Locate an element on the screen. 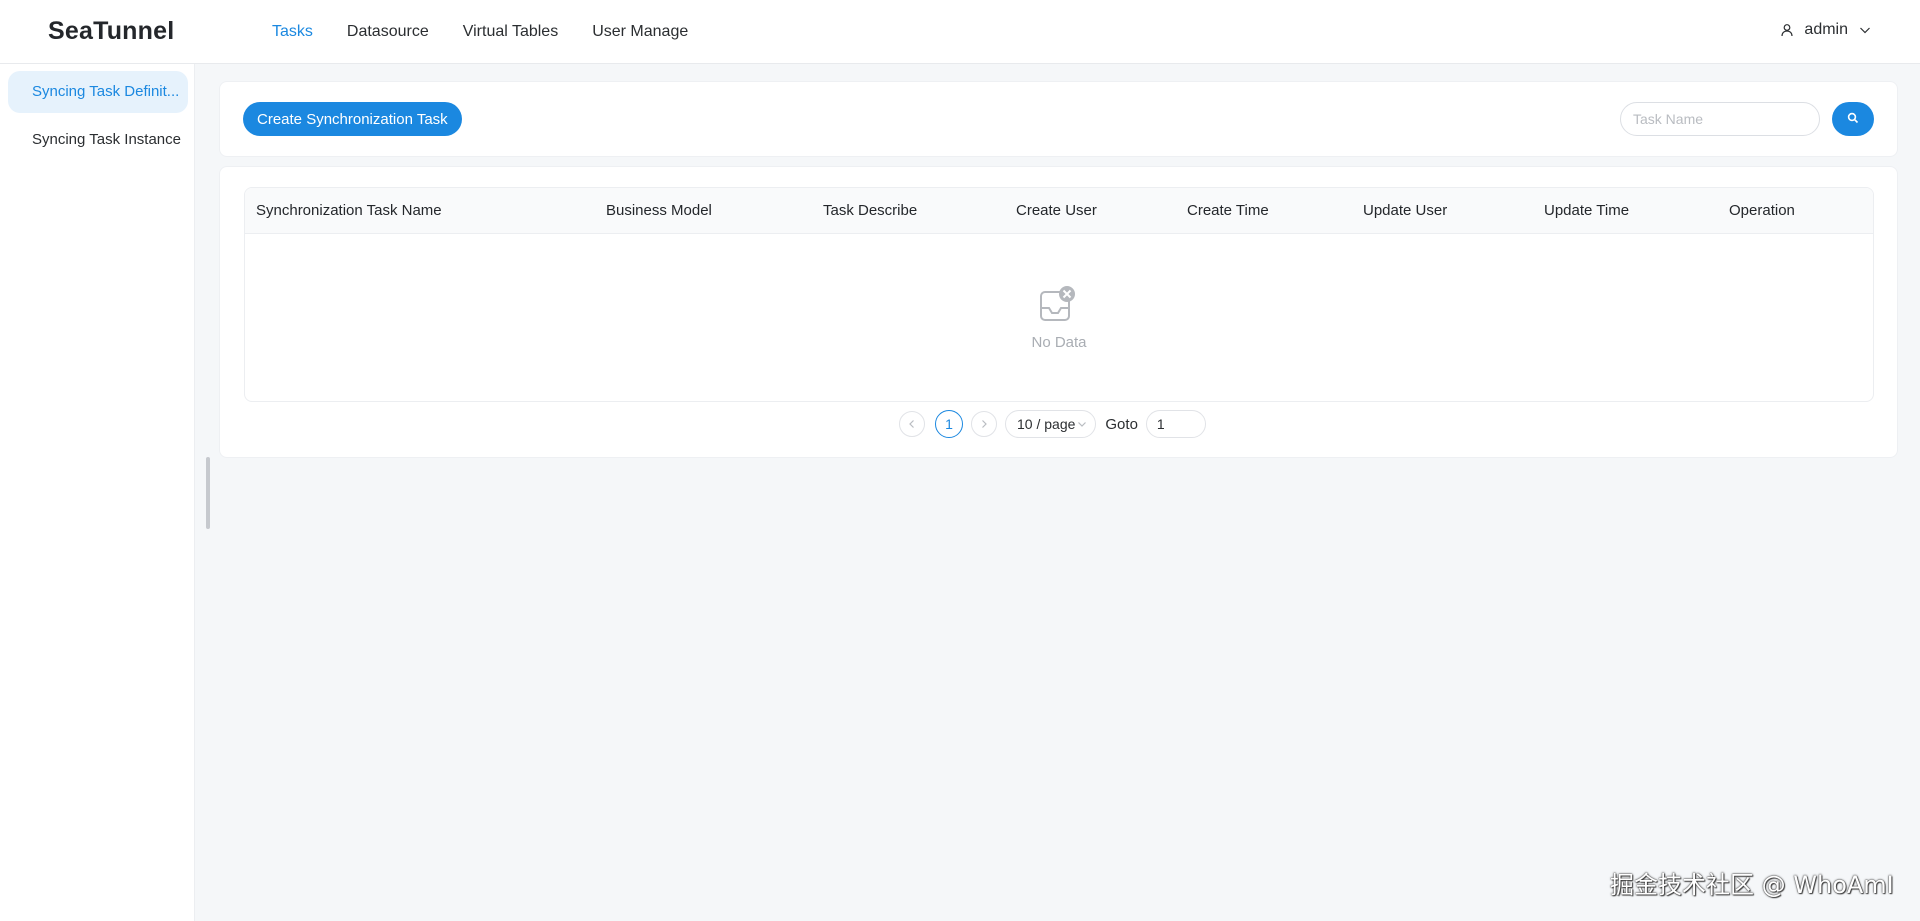 The width and height of the screenshot is (1920, 921). column-header-task-describe: Task Describe is located at coordinates (870, 210).